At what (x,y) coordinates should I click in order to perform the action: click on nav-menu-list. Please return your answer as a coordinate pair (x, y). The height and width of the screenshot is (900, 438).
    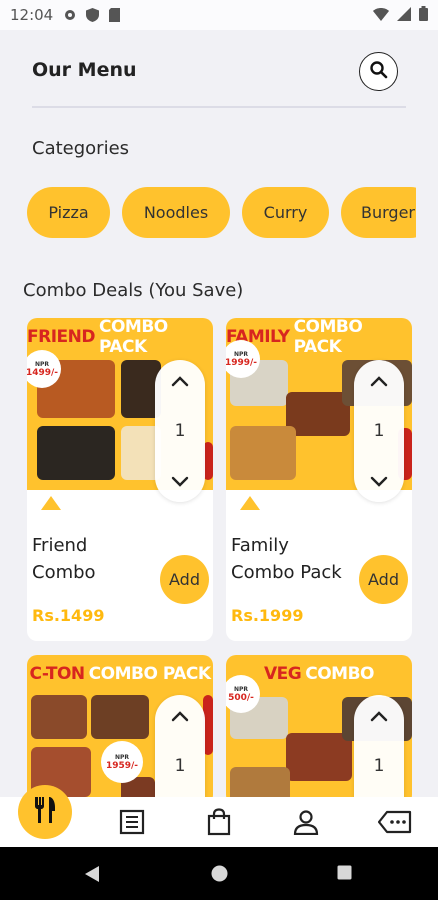
    Looking at the image, I should click on (132, 824).